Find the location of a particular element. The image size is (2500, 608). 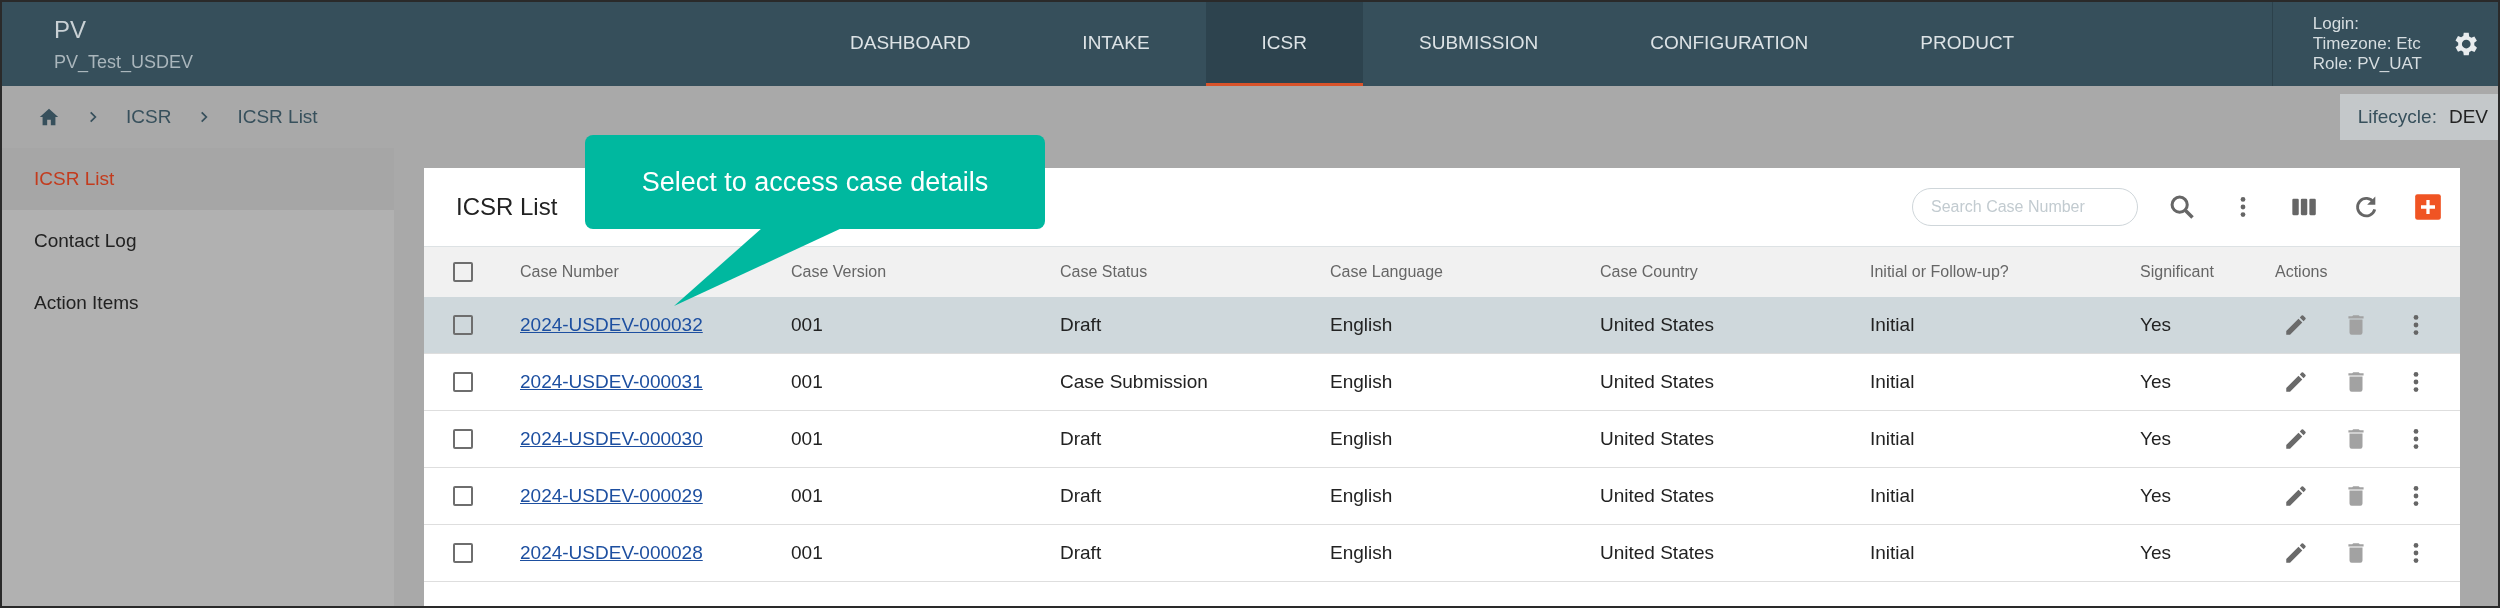

nav-tab: CONFIGURATION is located at coordinates (1729, 44).